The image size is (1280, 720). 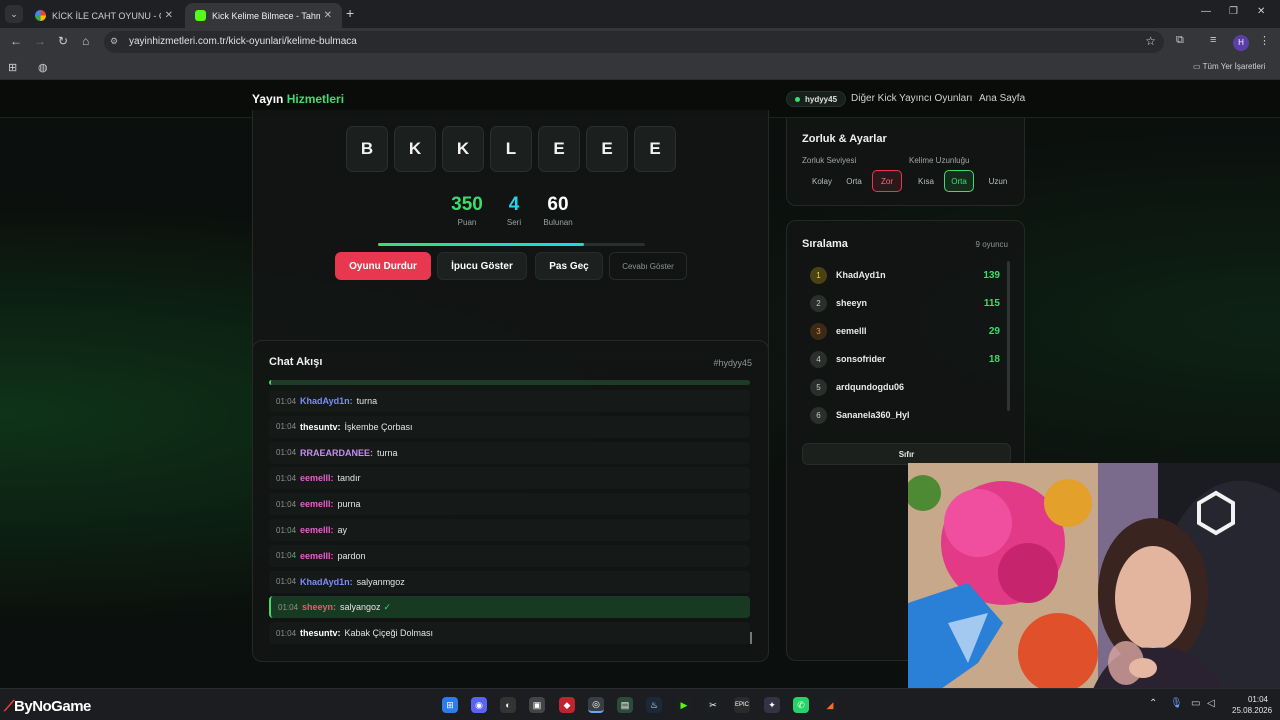 What do you see at coordinates (479, 705) in the screenshot?
I see `discord-icon: ◉` at bounding box center [479, 705].